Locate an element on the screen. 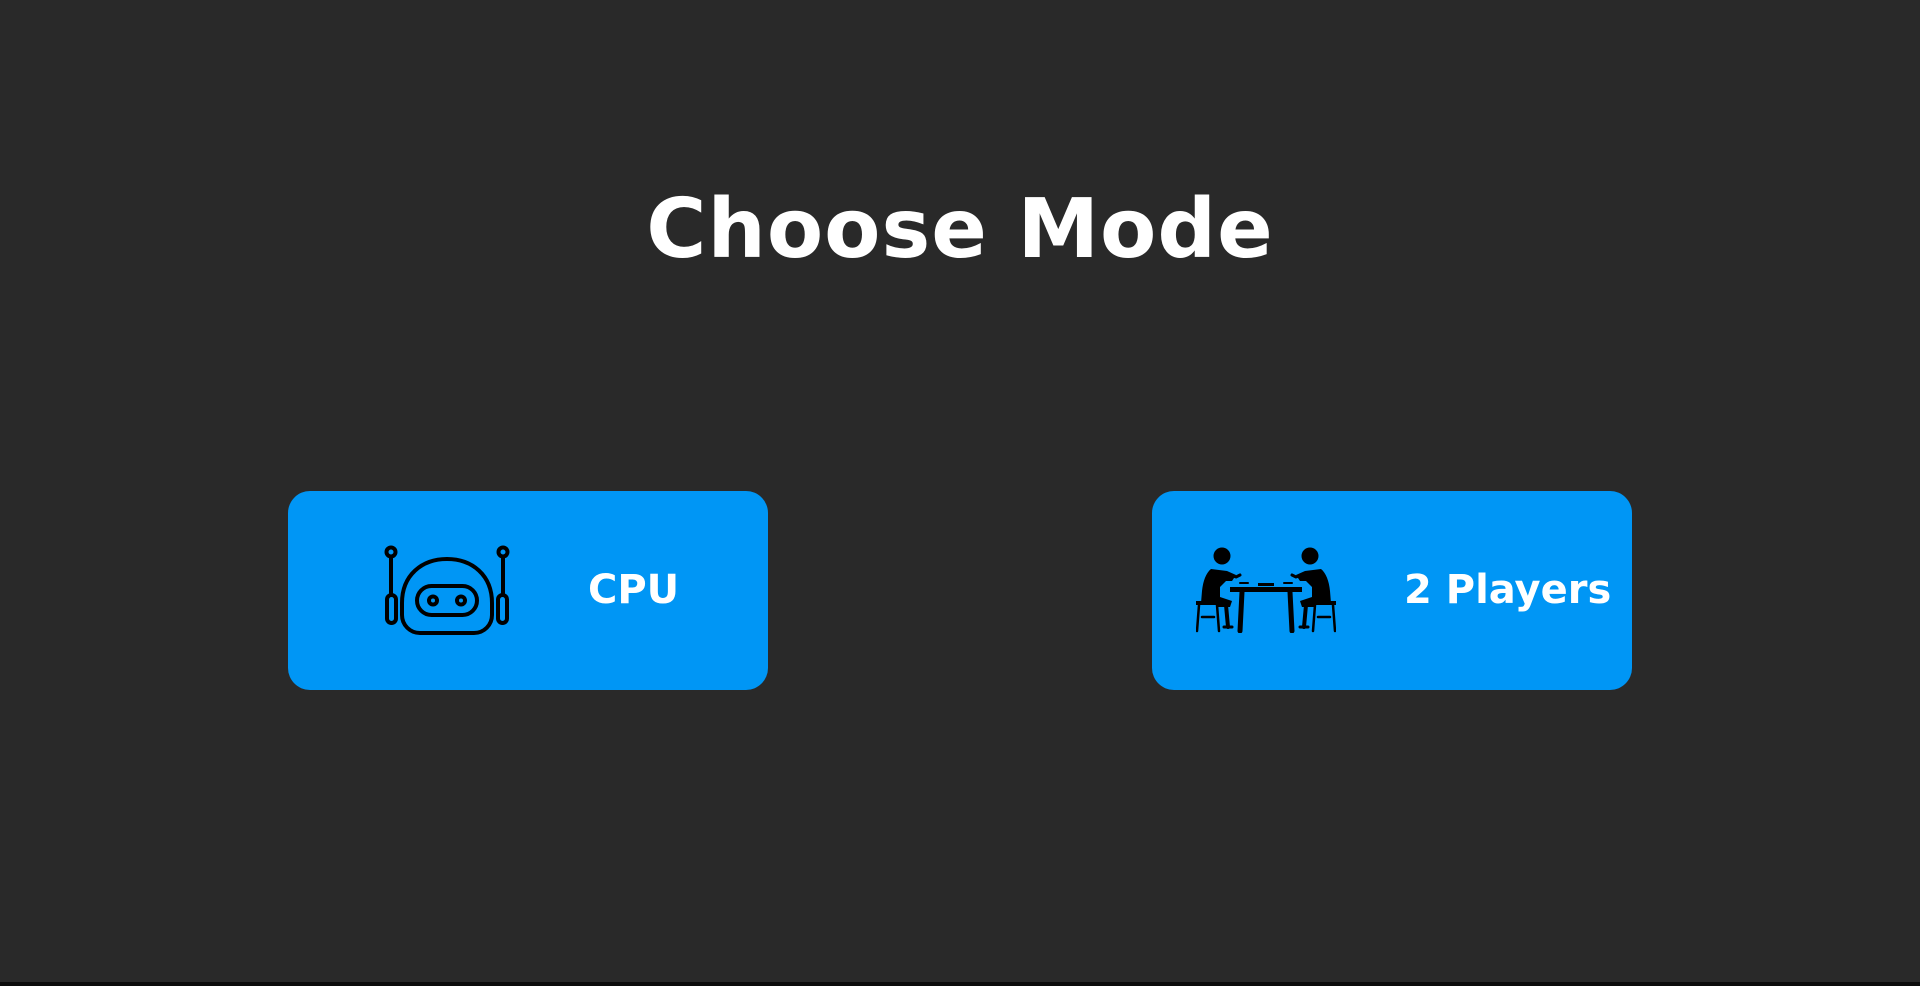 This screenshot has width=1920, height=986. cpu-mode-label: CPU is located at coordinates (634, 590).